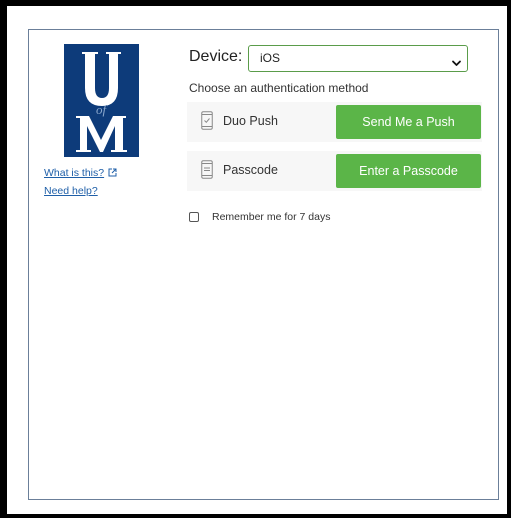 The image size is (511, 518). What do you see at coordinates (408, 171) in the screenshot?
I see `enter-passcode-button: Enter a Passcode` at bounding box center [408, 171].